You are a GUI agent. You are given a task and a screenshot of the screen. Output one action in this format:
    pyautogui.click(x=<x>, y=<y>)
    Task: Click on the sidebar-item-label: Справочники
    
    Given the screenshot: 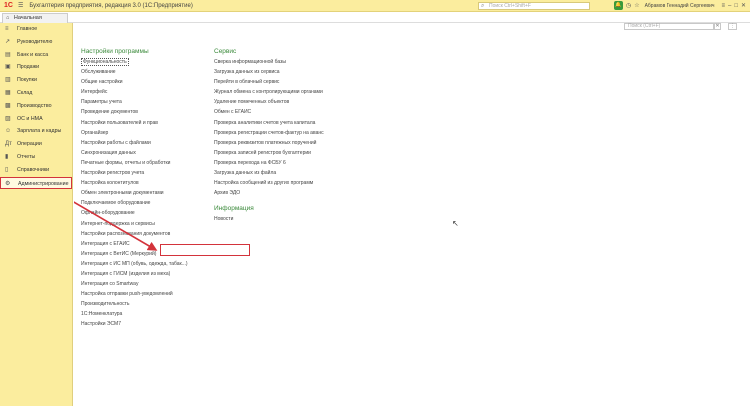 What is the action you would take?
    pyautogui.click(x=33, y=169)
    